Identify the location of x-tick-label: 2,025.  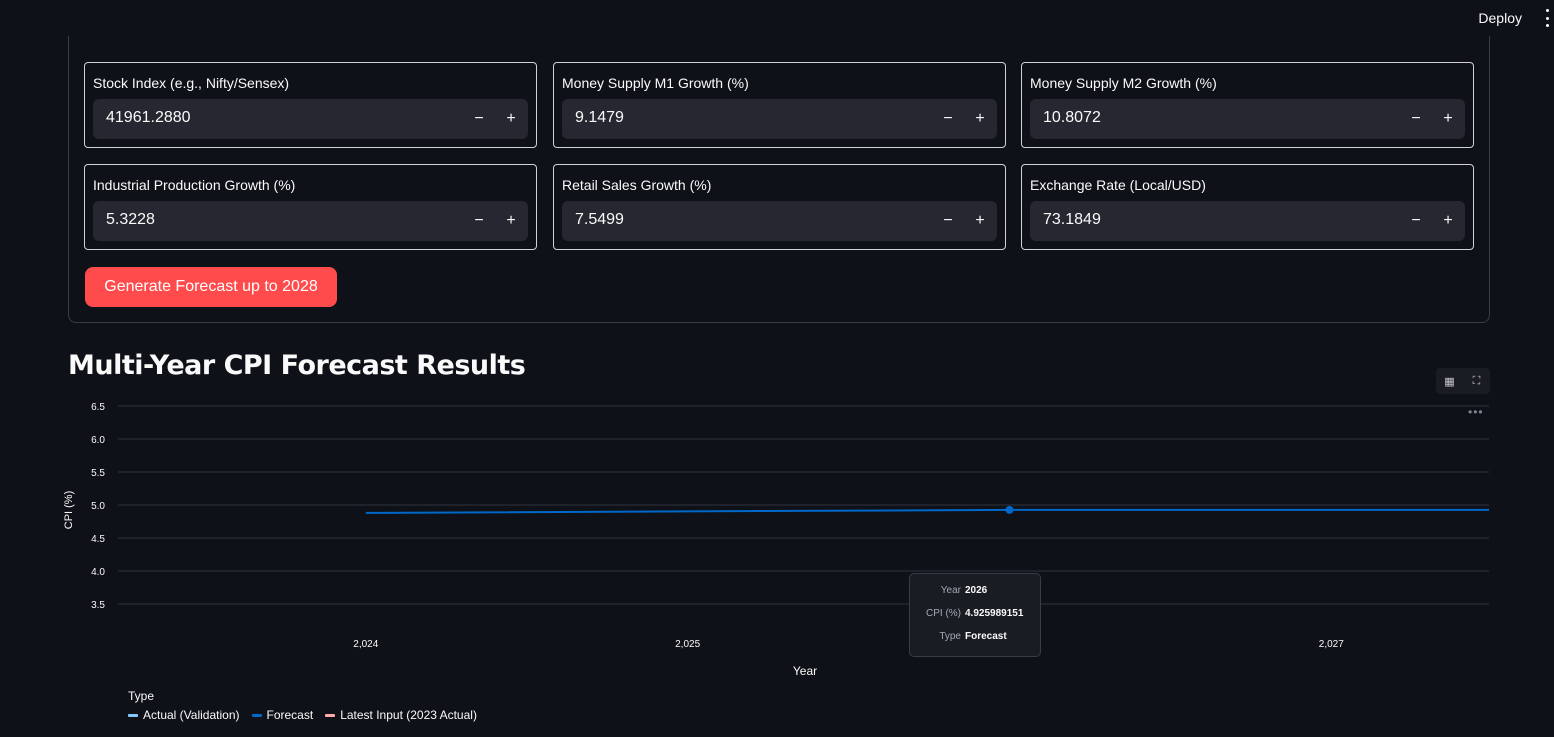
(687, 644).